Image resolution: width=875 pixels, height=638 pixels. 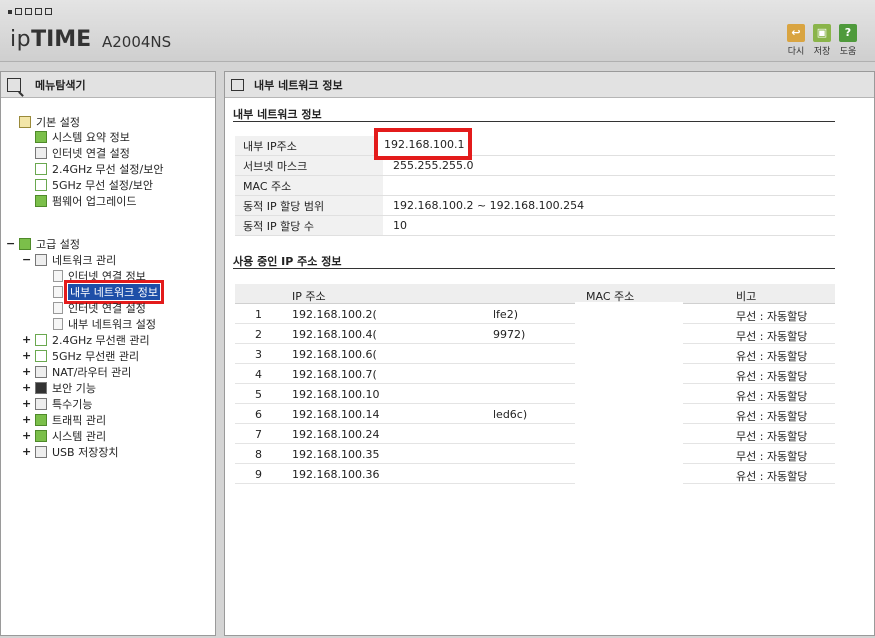 What do you see at coordinates (83, 372) in the screenshot?
I see `tree-nat-router: NAT/라우터 관리` at bounding box center [83, 372].